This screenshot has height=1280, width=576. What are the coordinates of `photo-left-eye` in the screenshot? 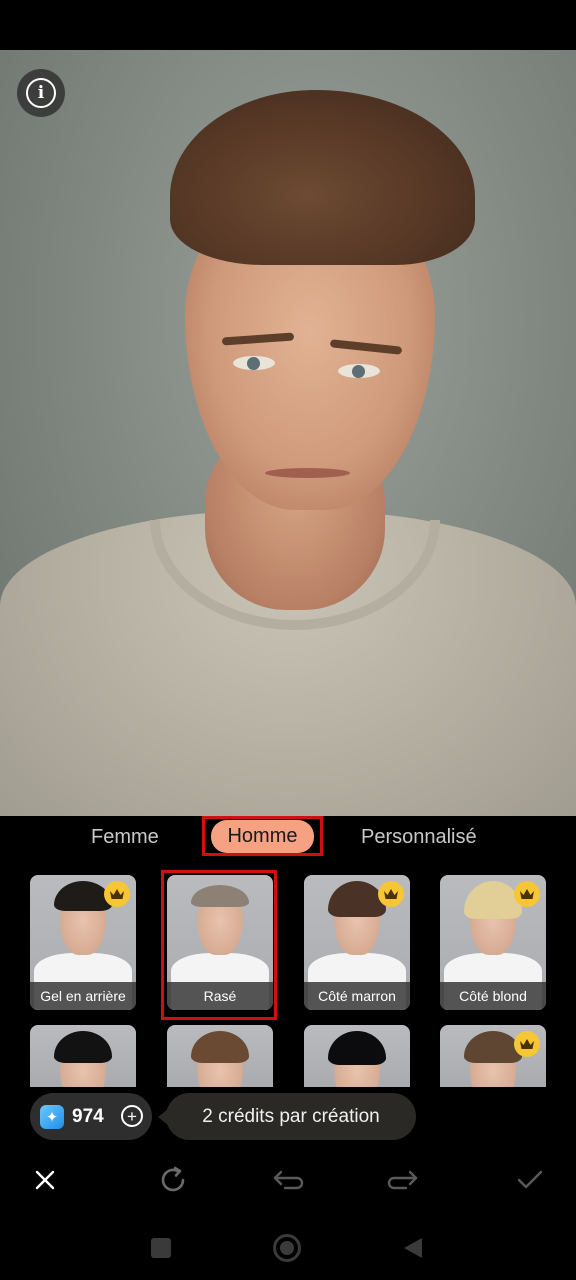 It's located at (254, 363).